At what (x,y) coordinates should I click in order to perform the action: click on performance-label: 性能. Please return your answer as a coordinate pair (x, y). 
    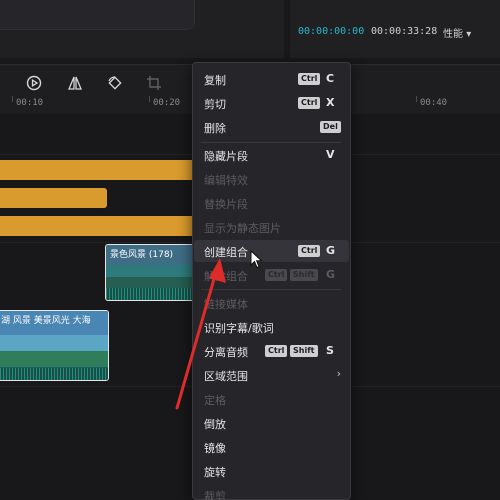
    Looking at the image, I should click on (453, 34).